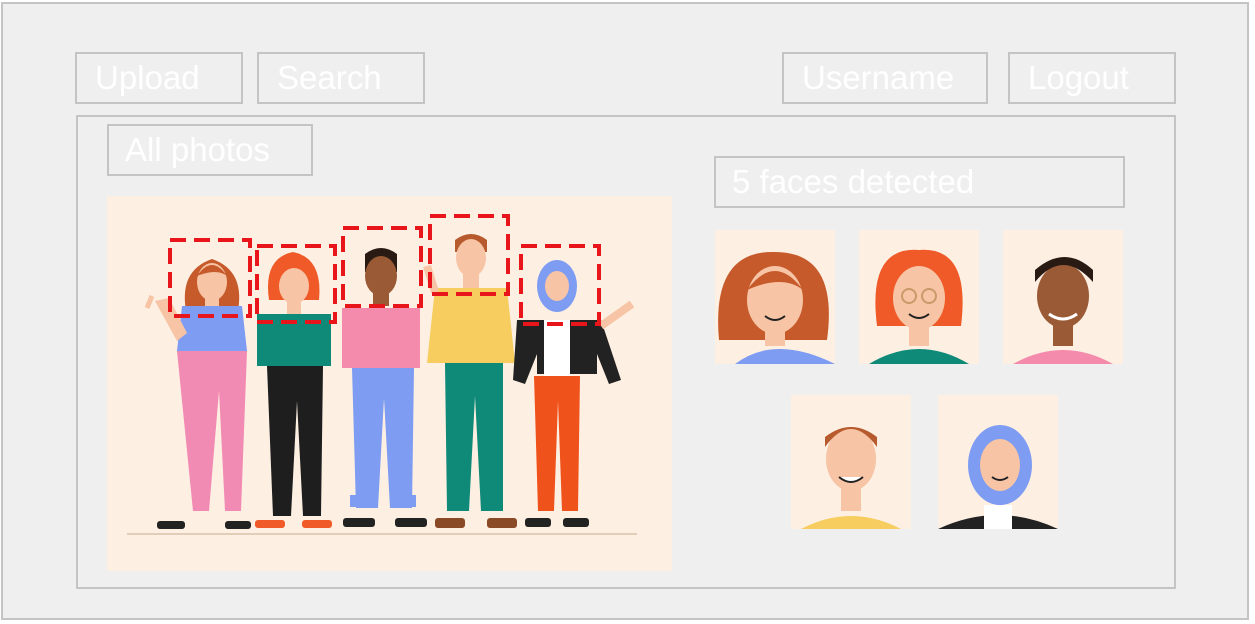  Describe the element at coordinates (159, 78) in the screenshot. I see `upload-button: Upload` at that location.